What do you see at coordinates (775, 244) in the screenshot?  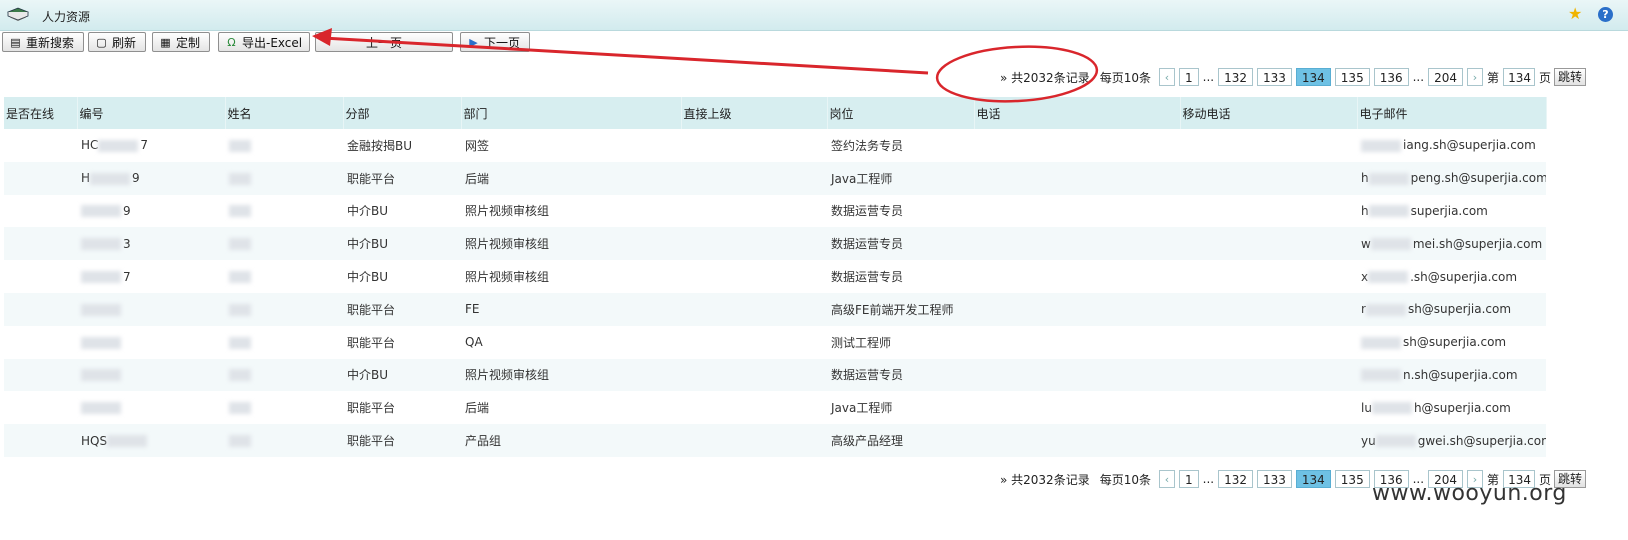 I see `table-row: 3 中介BU 照片视频审核组 数据运营专员 w mei.sh@superjia.com` at bounding box center [775, 244].